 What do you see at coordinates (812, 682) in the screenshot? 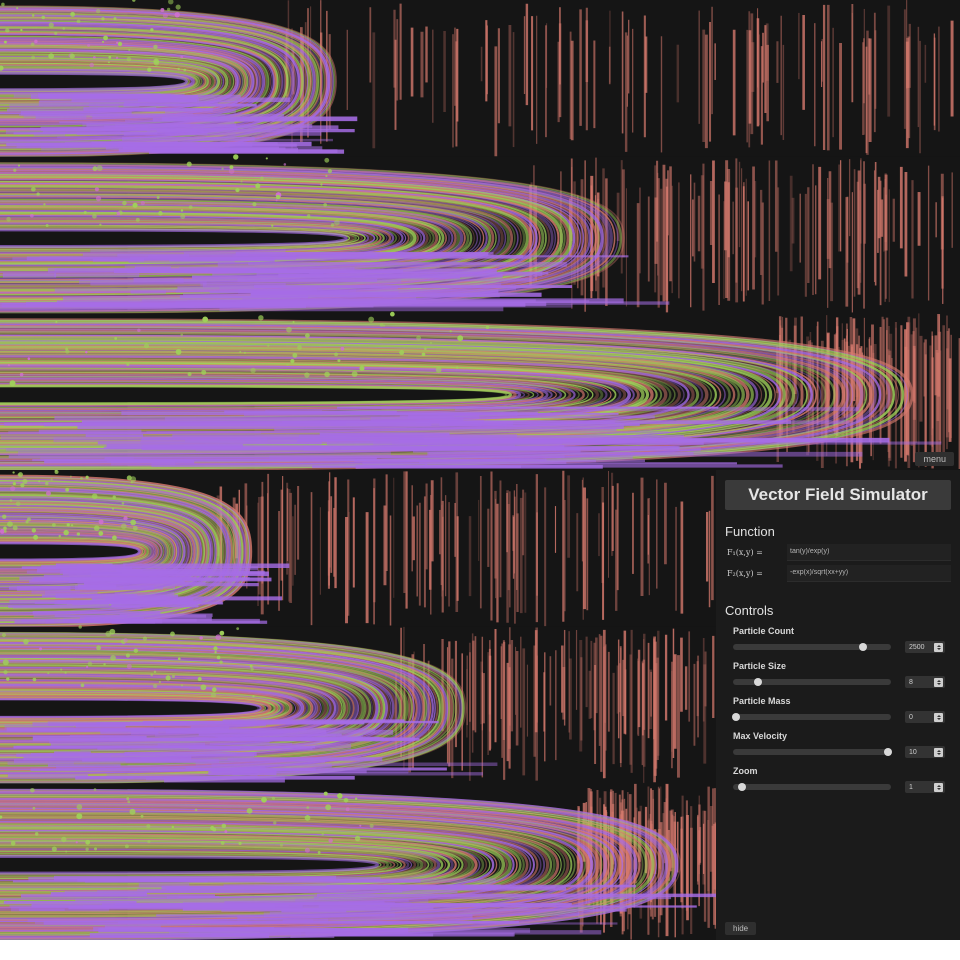
I see `particle-size-slider` at bounding box center [812, 682].